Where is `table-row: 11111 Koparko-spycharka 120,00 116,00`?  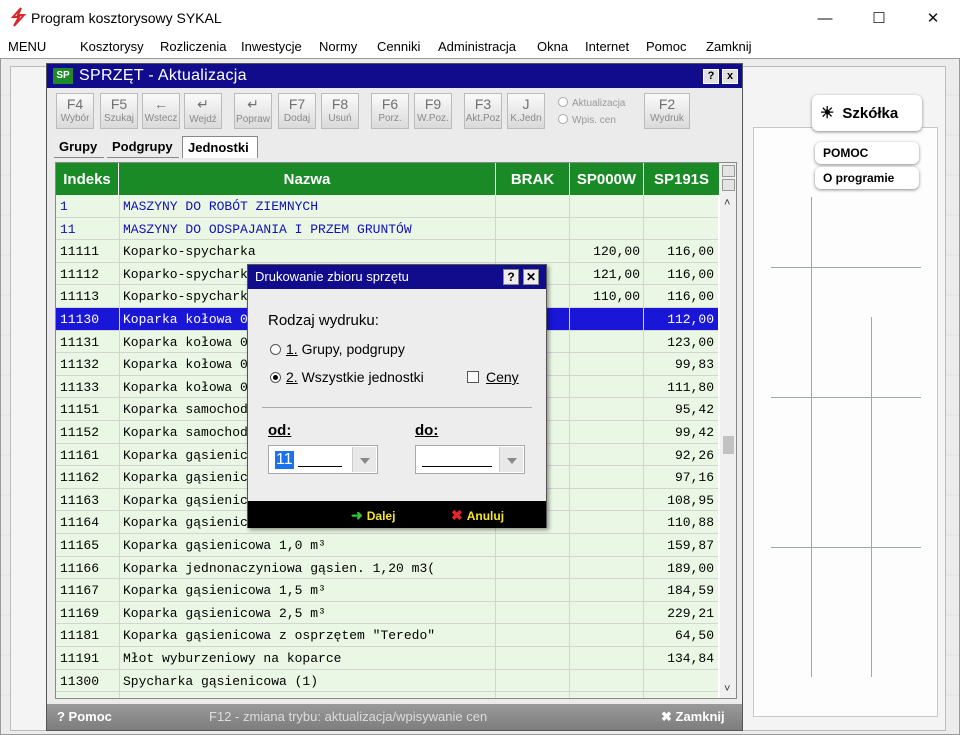
table-row: 11111 Koparko-spycharka 120,00 116,00 is located at coordinates (387, 251).